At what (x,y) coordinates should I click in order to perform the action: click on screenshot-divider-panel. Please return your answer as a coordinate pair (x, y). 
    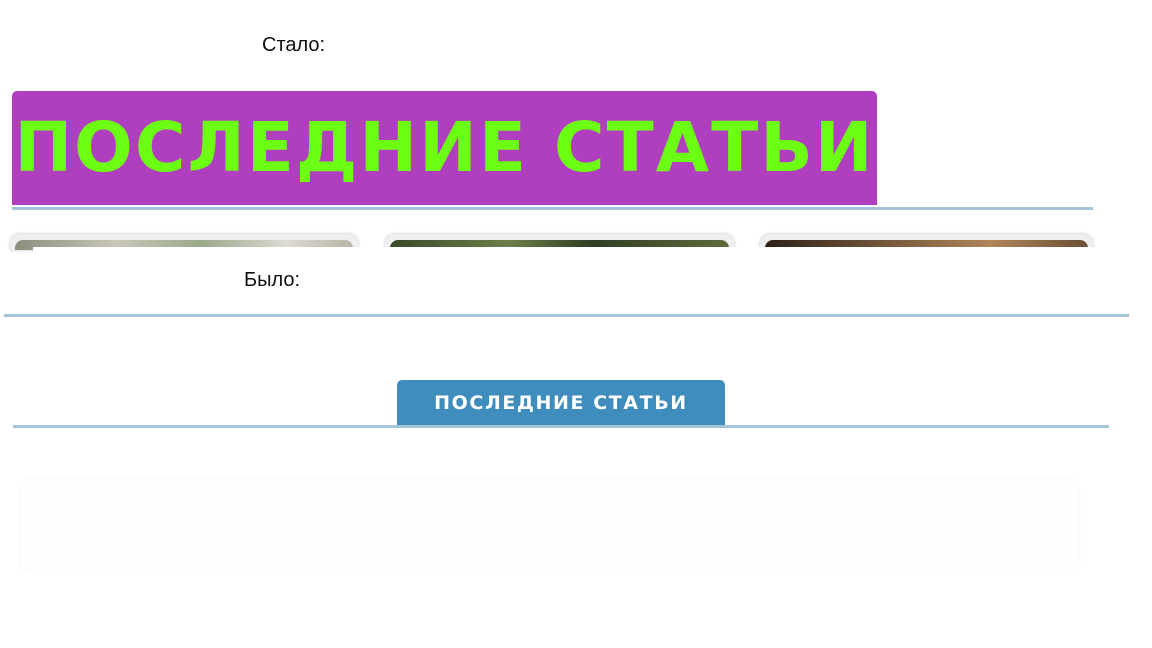
    Looking at the image, I should click on (592, 276).